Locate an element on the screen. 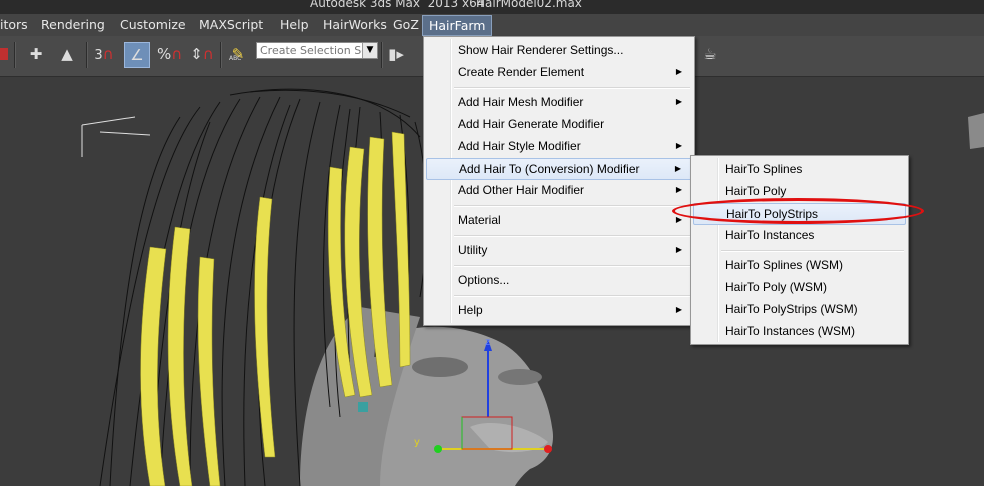 The image size is (984, 486). menu-goz: GoZ is located at coordinates (406, 24).